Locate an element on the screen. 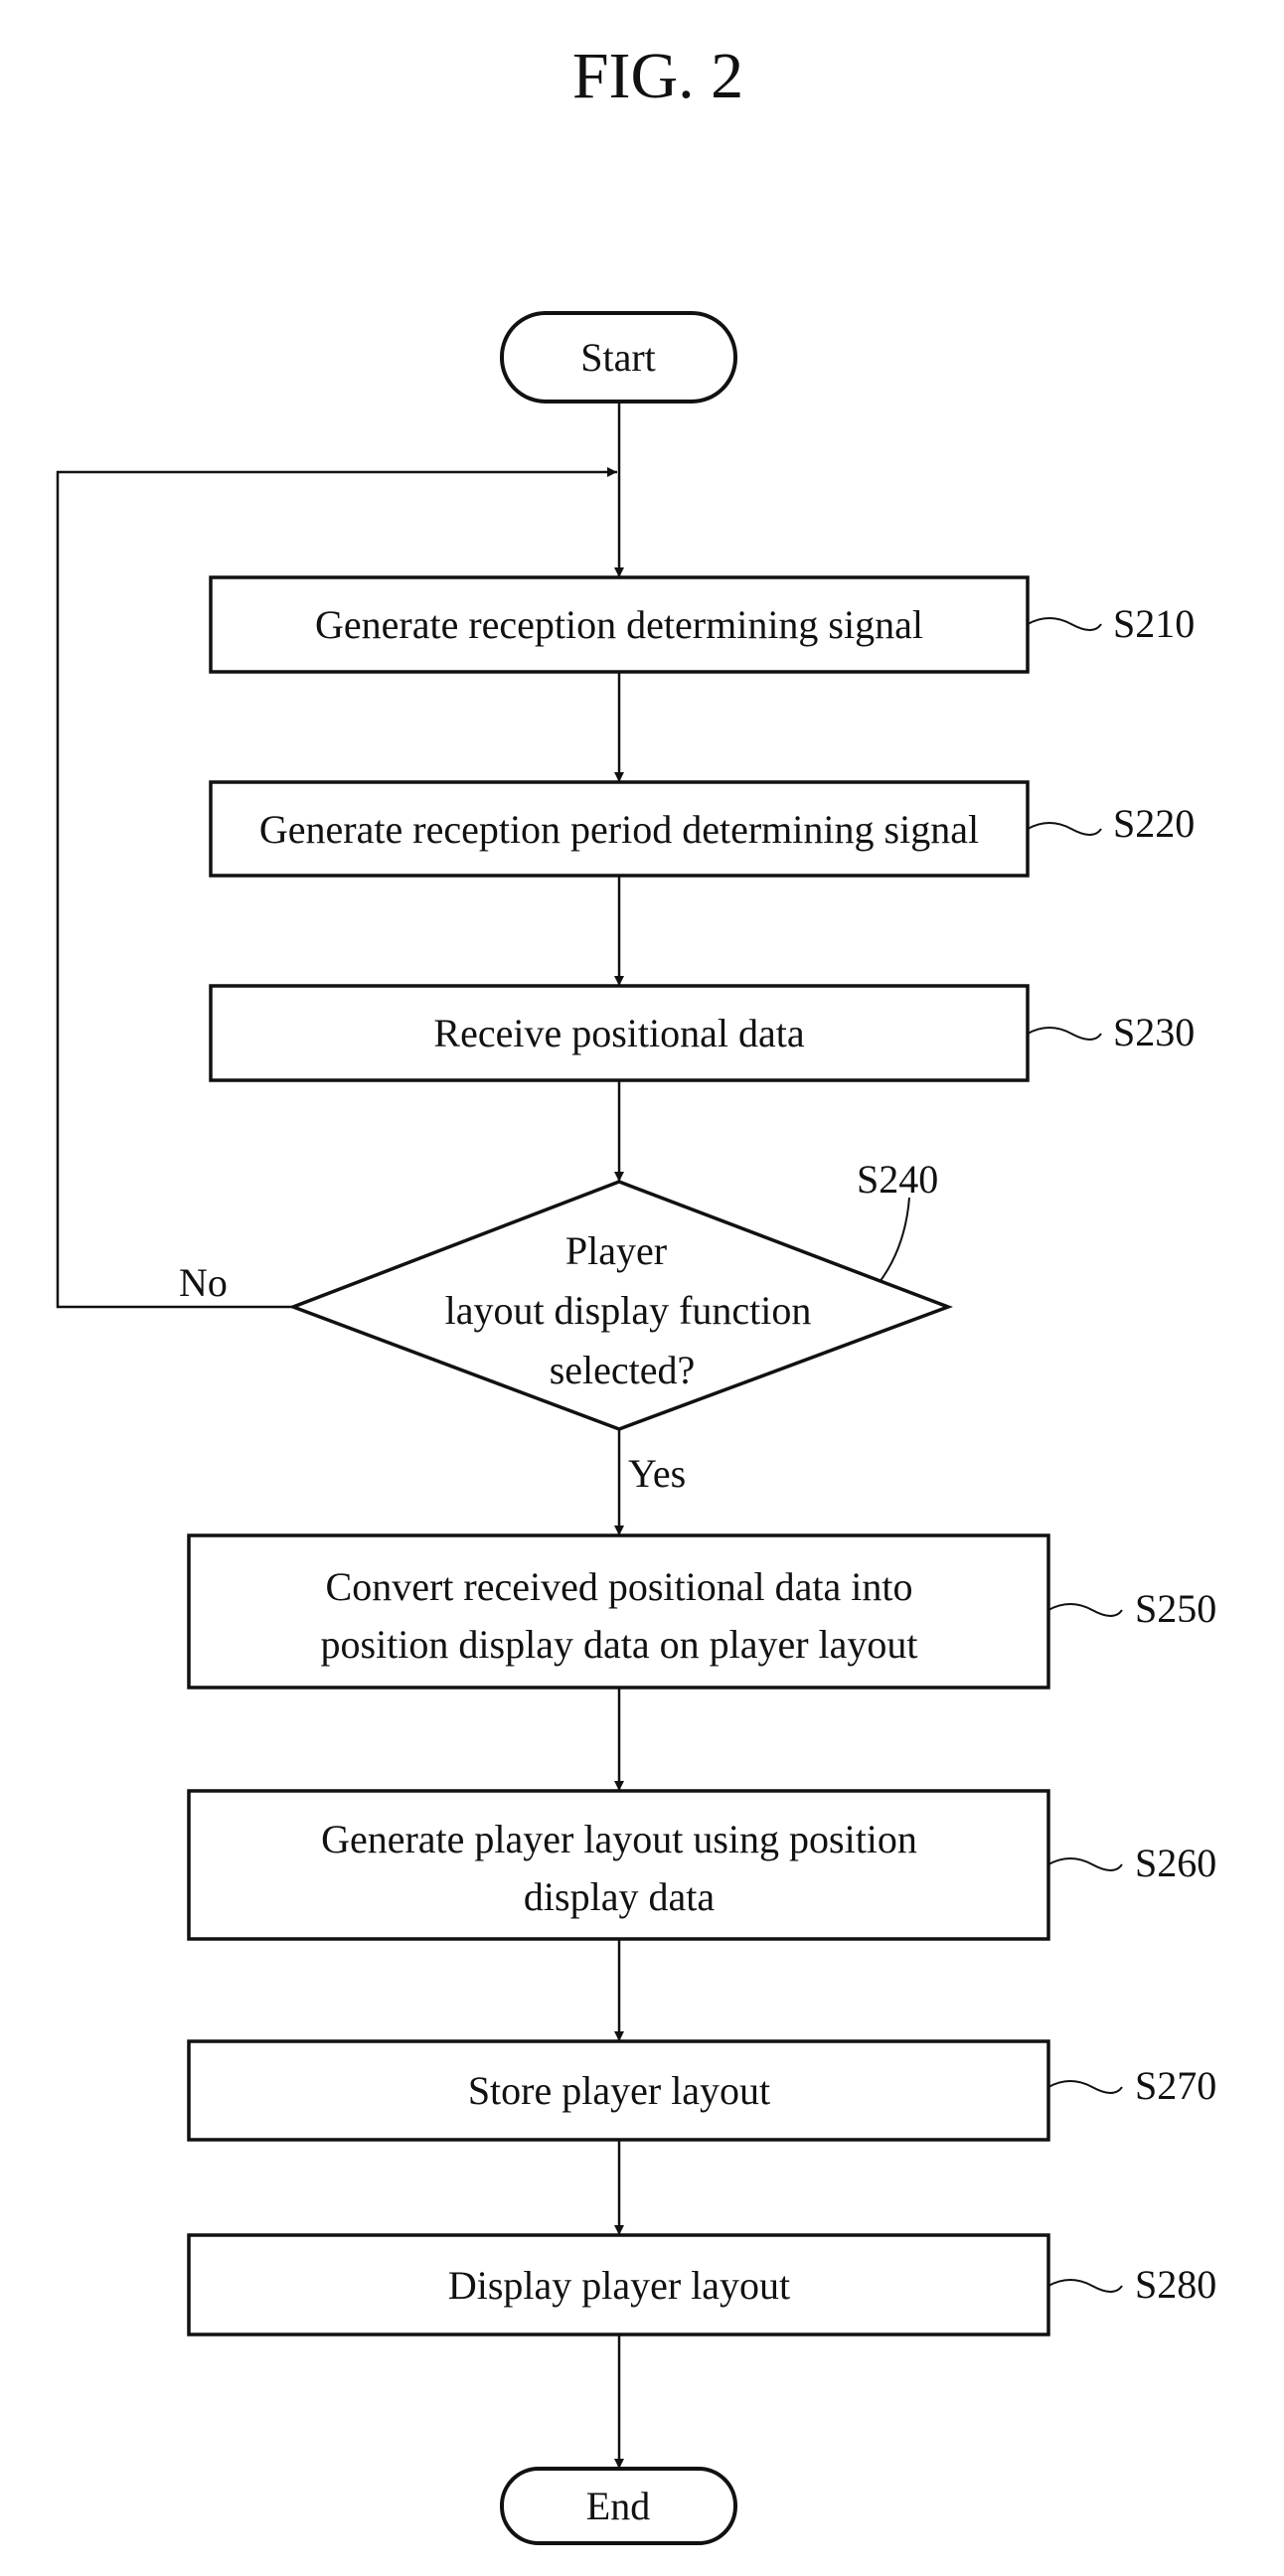  step-s210-text: Generate reception determining signal is located at coordinates (619, 624).